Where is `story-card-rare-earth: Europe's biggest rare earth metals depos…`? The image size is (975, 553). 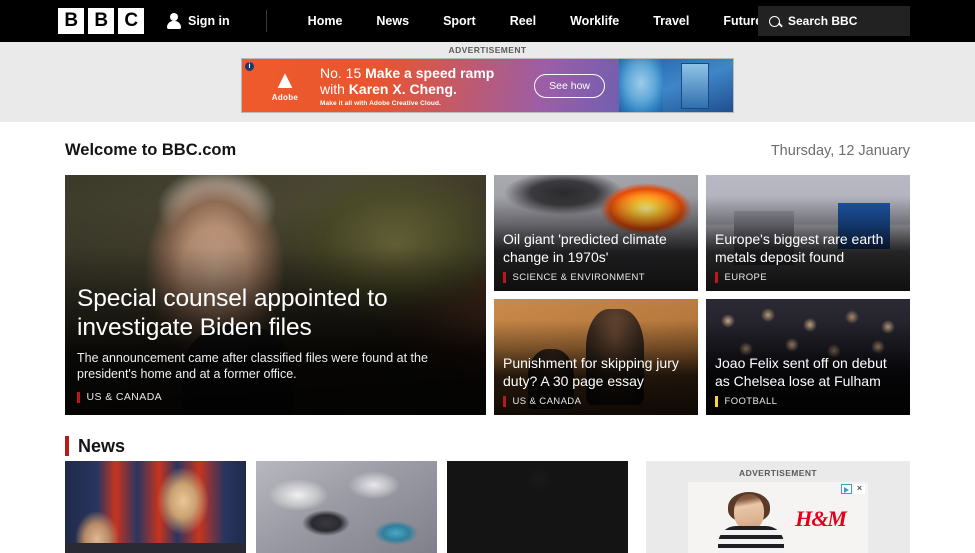
story-card-rare-earth: Europe's biggest rare earth metals depos… is located at coordinates (808, 233).